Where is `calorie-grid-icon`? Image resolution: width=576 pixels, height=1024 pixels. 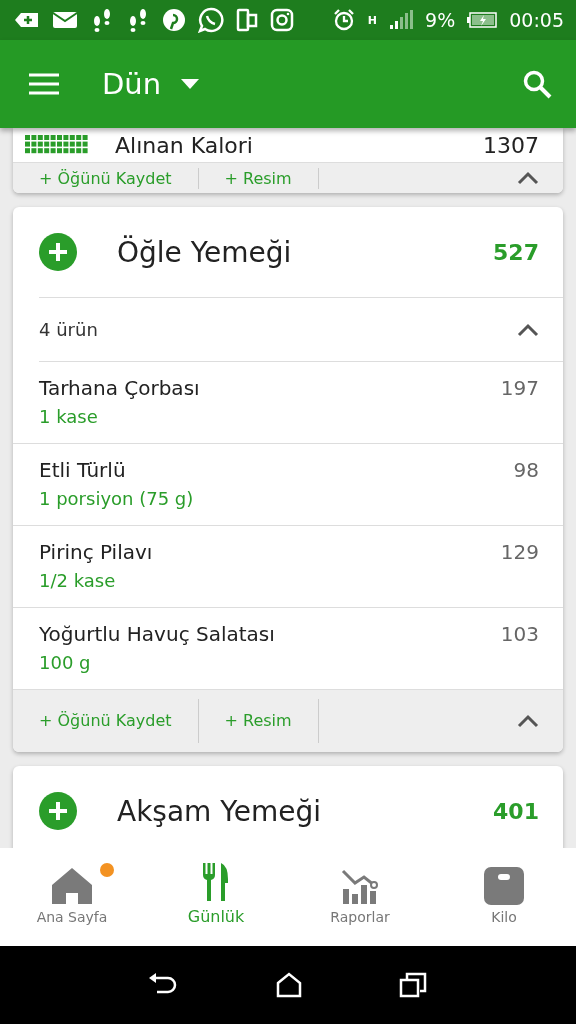 calorie-grid-icon is located at coordinates (57, 145).